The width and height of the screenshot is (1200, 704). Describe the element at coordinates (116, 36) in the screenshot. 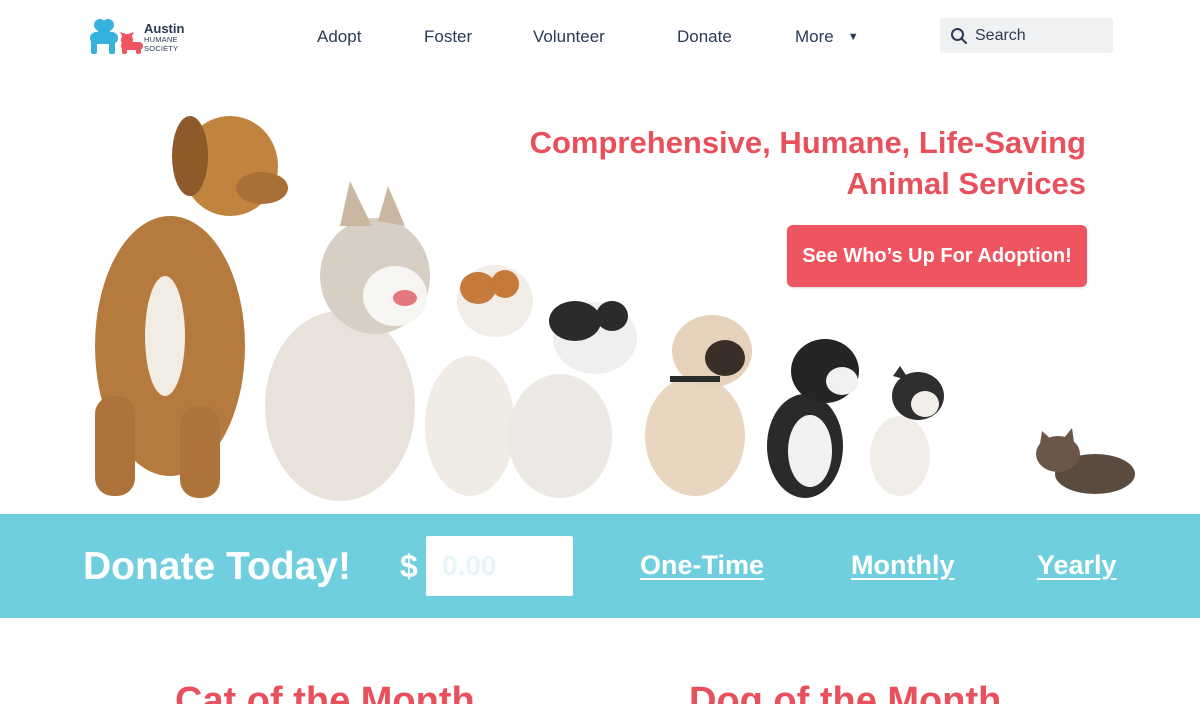

I see `logo-pets-icon` at that location.